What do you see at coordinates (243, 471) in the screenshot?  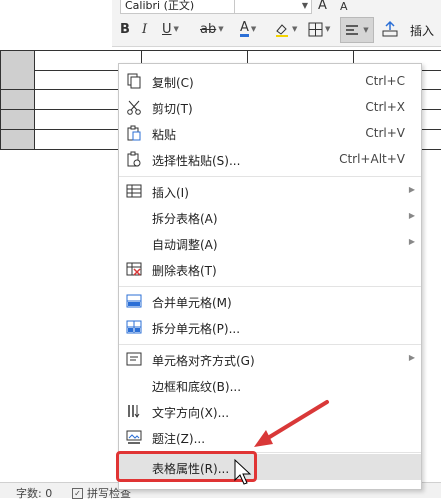 I see `mouse-cursor-icon` at bounding box center [243, 471].